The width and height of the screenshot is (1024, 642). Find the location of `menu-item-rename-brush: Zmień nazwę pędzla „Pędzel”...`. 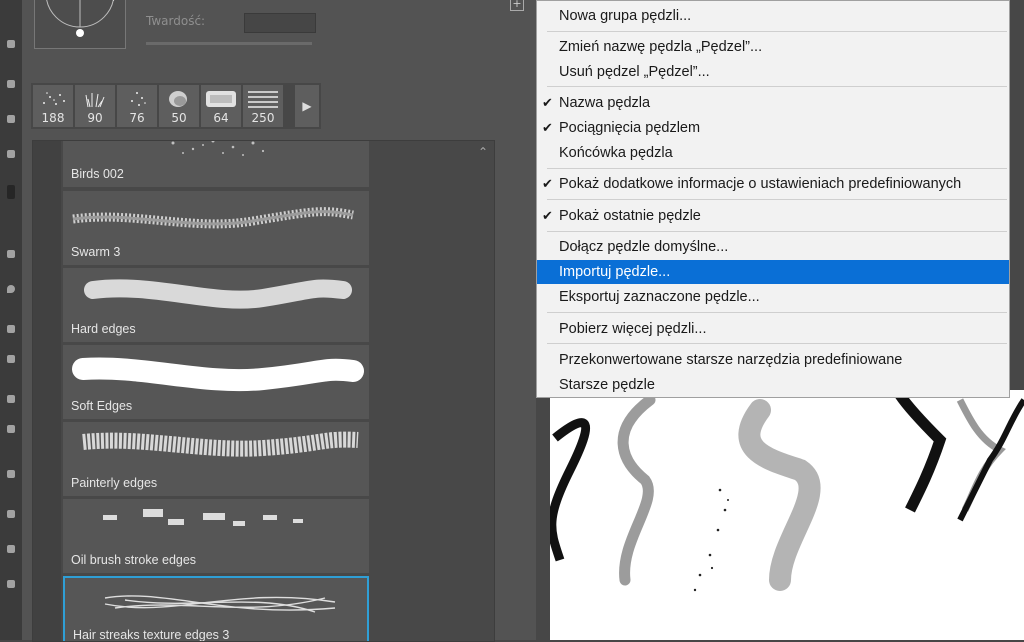

menu-item-rename-brush: Zmień nazwę pędzla „Pędzel”... is located at coordinates (773, 47).